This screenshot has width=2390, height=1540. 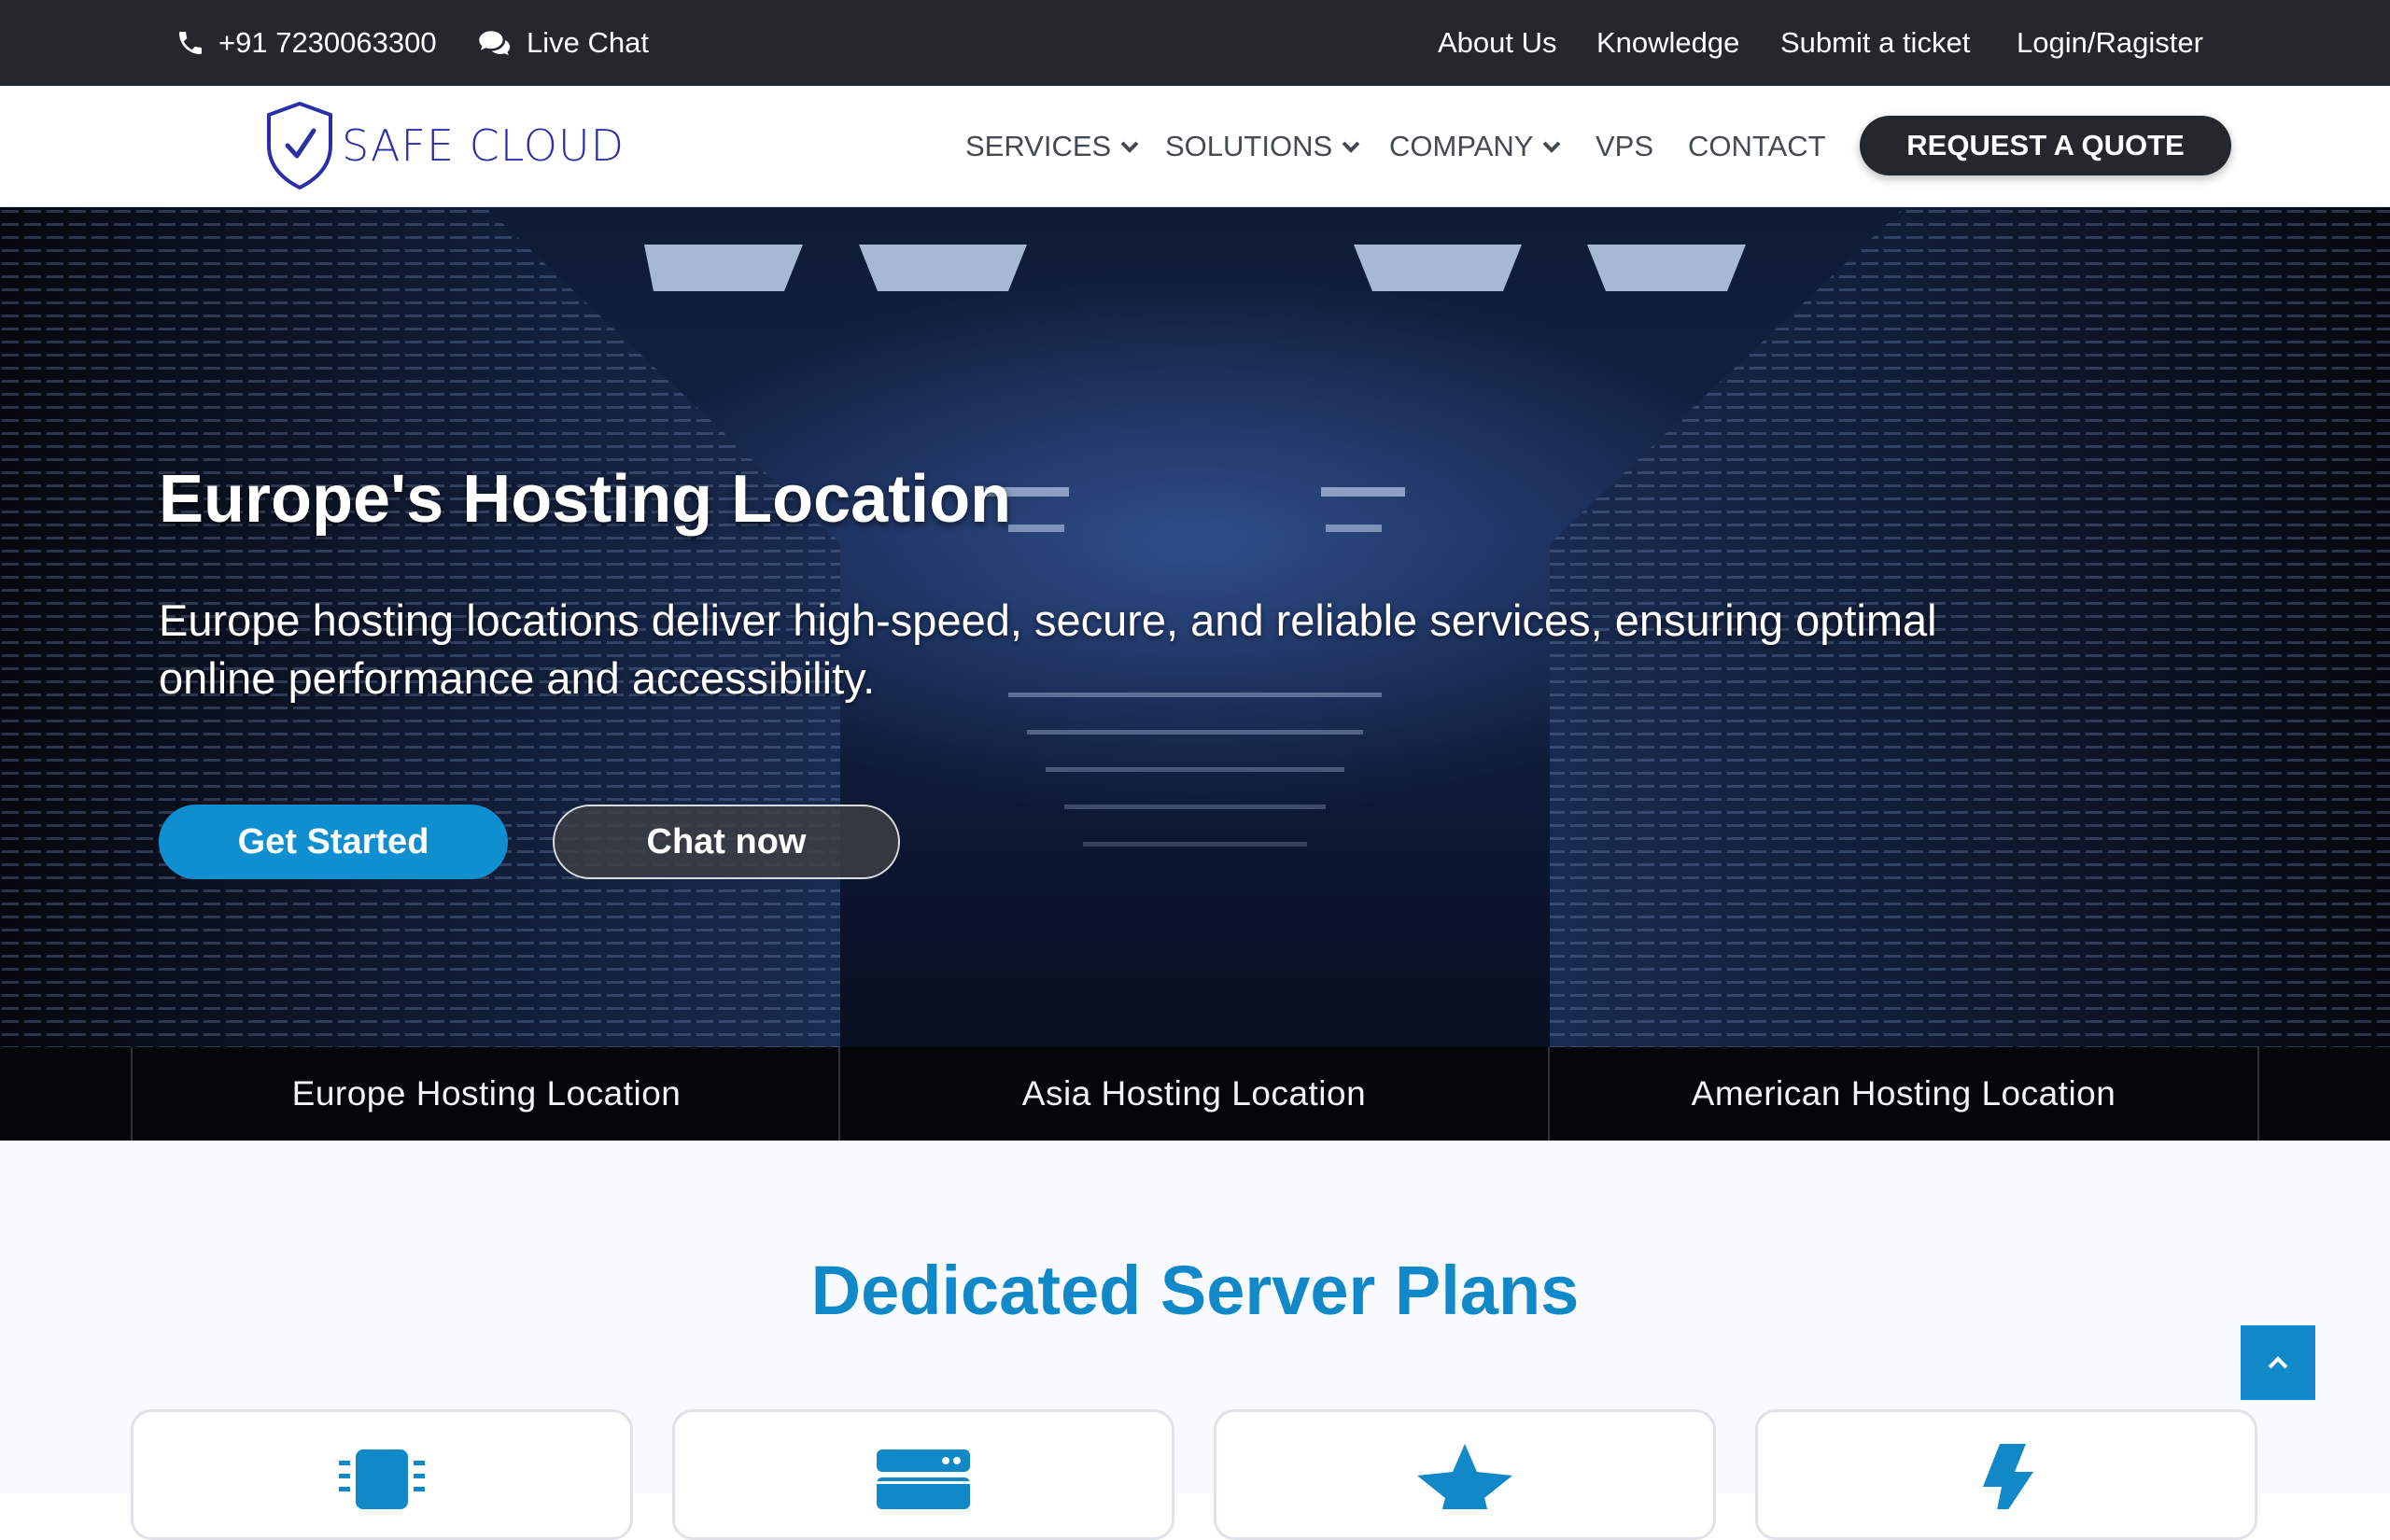 I want to click on phone-number: +91 7230063300, so click(x=327, y=42).